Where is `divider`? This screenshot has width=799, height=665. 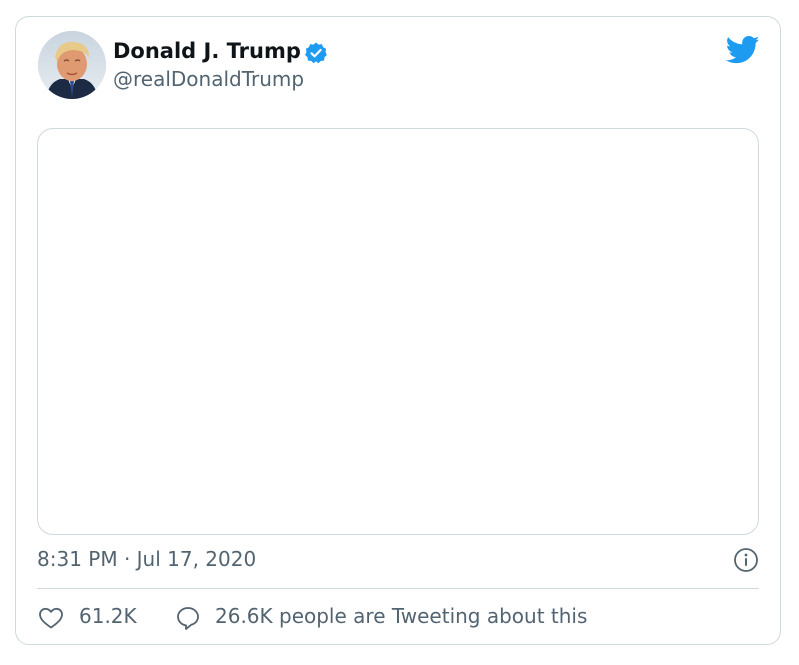
divider is located at coordinates (398, 588).